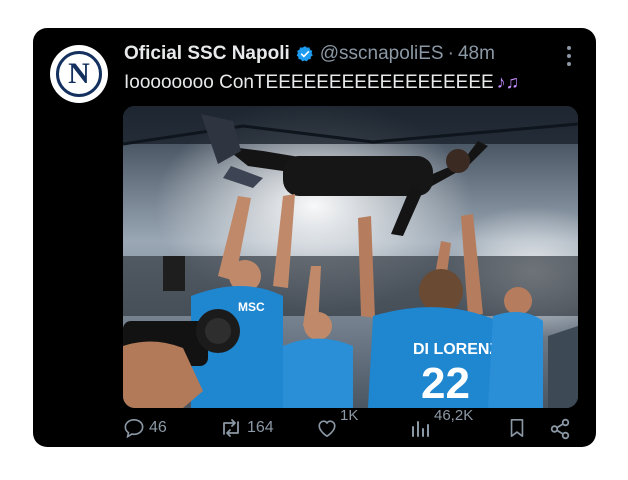  What do you see at coordinates (246, 428) in the screenshot?
I see `repost-button: 164` at bounding box center [246, 428].